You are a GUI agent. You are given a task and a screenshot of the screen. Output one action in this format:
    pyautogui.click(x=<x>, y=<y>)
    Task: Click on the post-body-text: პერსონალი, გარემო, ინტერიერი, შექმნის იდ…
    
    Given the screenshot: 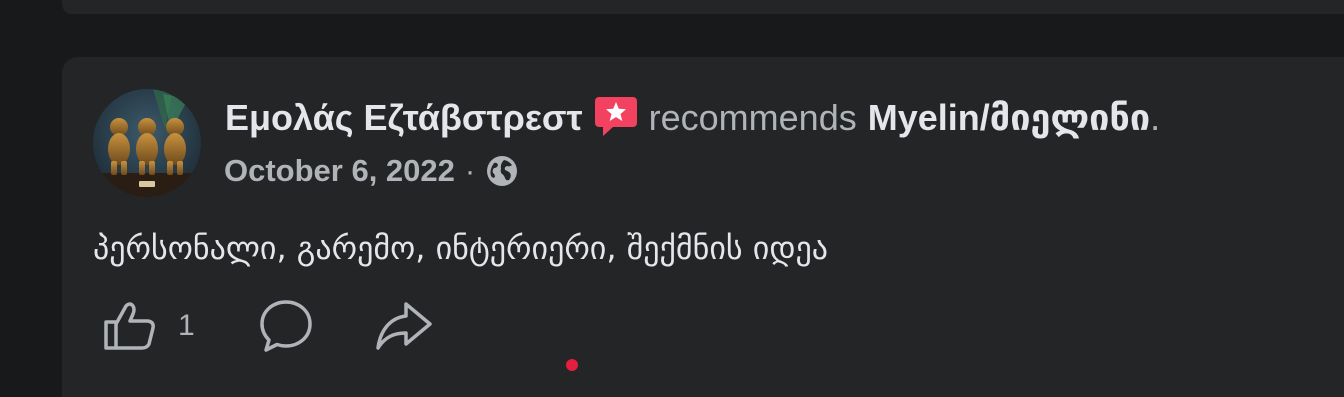 What is the action you would take?
    pyautogui.click(x=461, y=248)
    